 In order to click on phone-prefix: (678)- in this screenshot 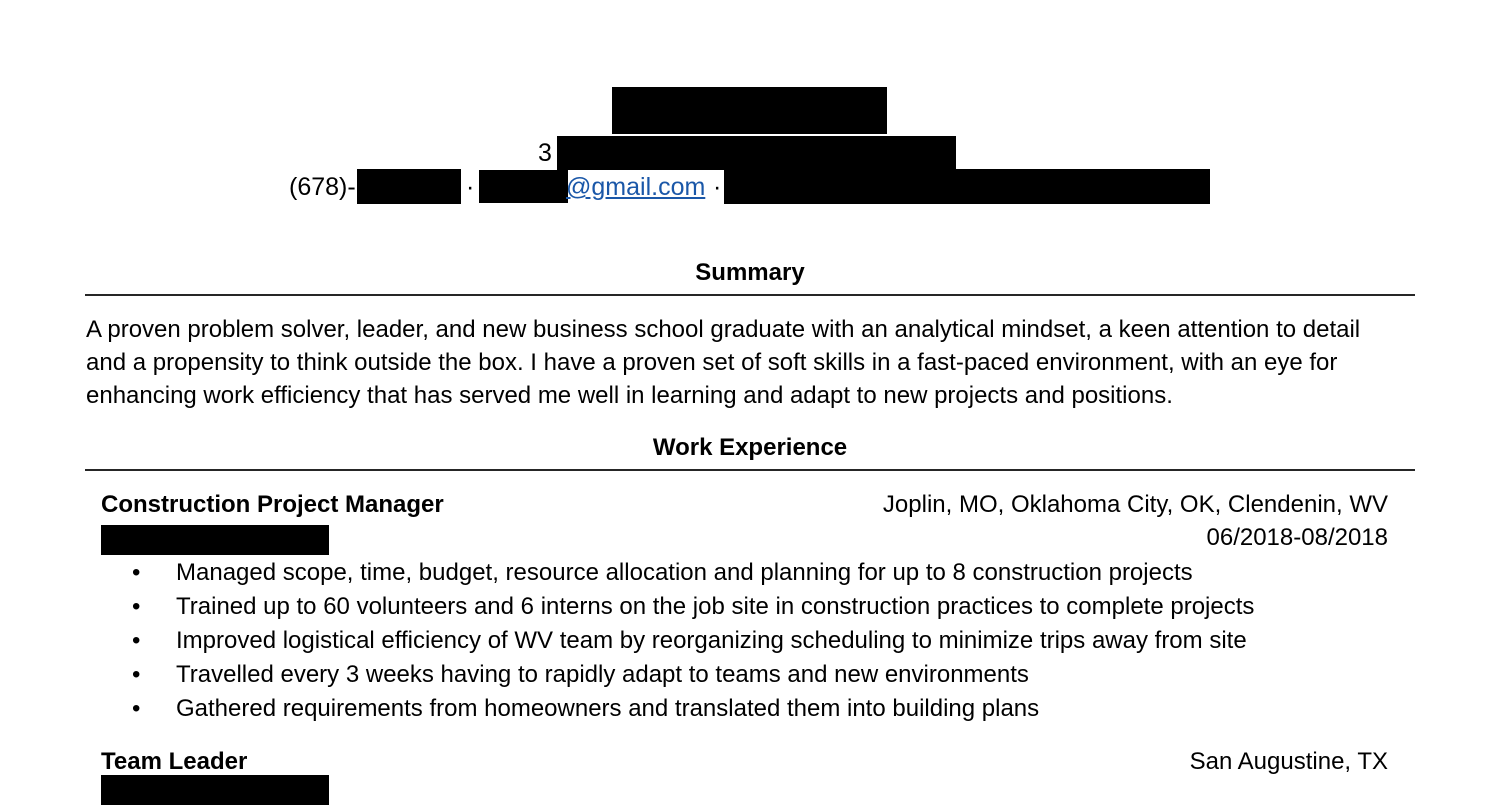, I will do `click(322, 187)`.